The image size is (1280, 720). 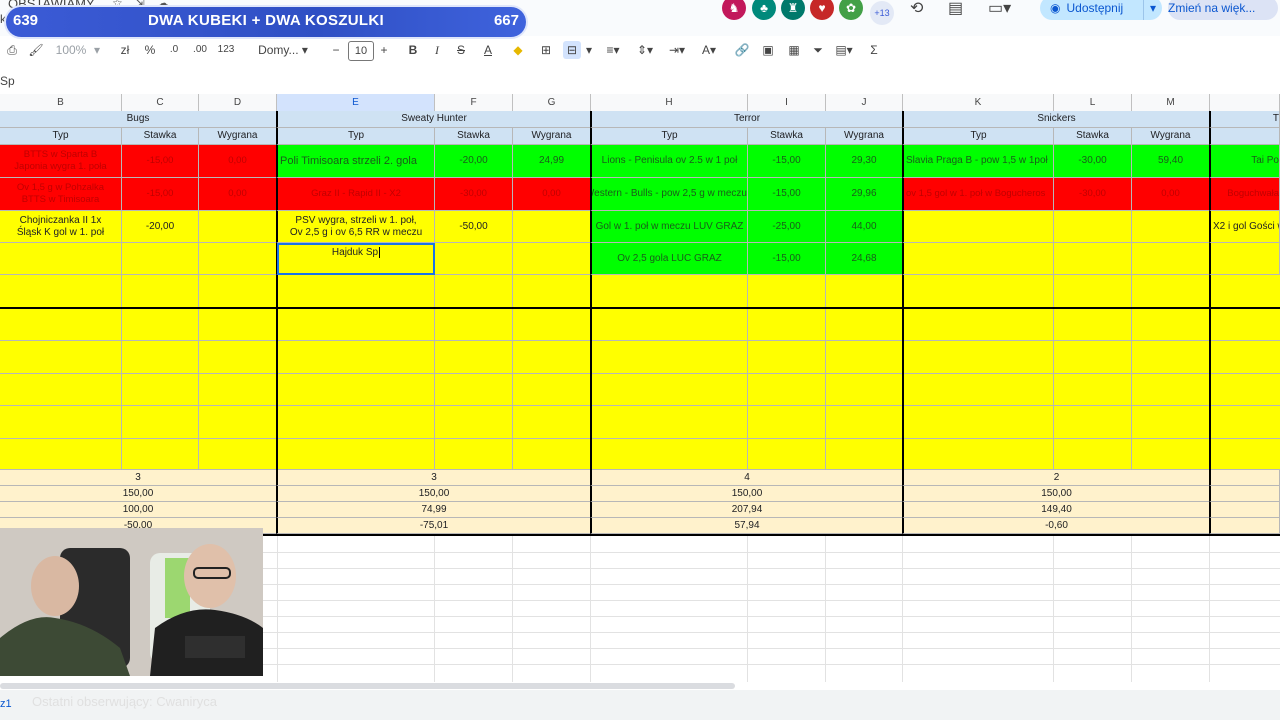 What do you see at coordinates (999, 9) in the screenshot?
I see `meet-icon: ▭▾` at bounding box center [999, 9].